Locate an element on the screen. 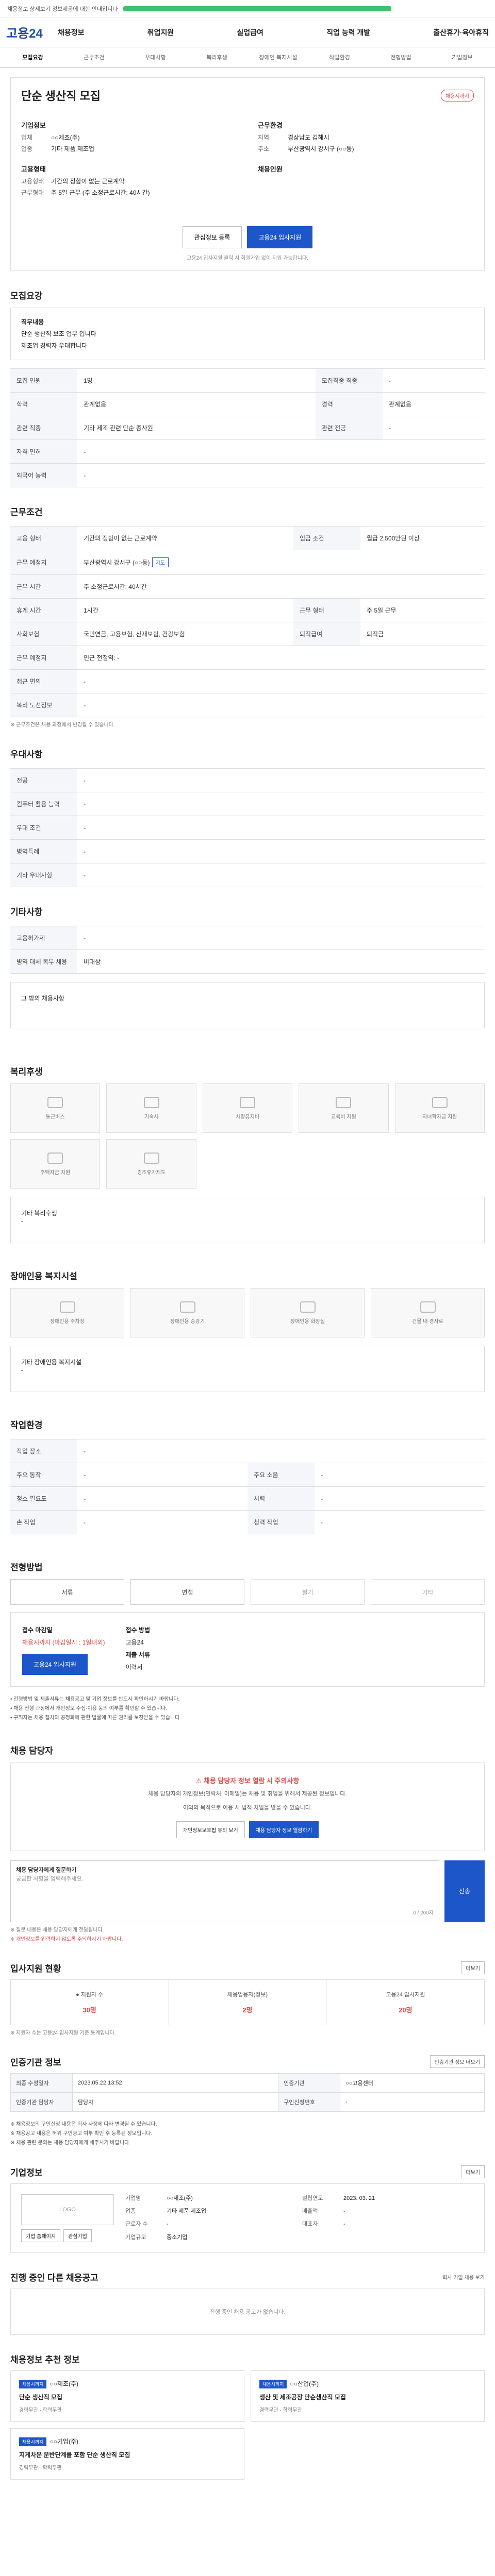 This screenshot has width=495, height=2576. row-key: 임금 조건 is located at coordinates (326, 538).